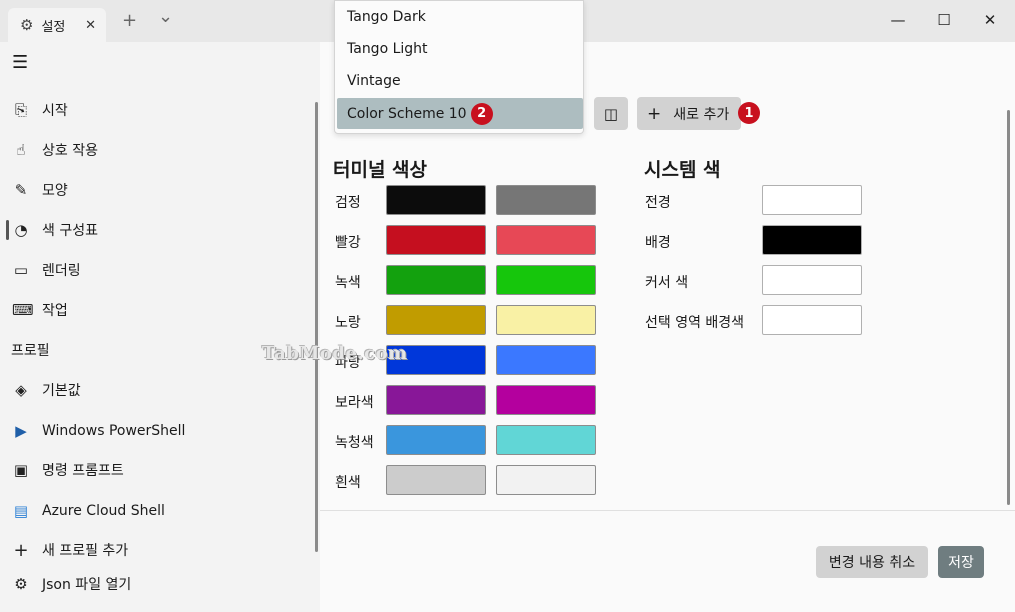 This screenshot has height=612, width=1015. Describe the element at coordinates (961, 562) in the screenshot. I see `save-button: 저장` at that location.